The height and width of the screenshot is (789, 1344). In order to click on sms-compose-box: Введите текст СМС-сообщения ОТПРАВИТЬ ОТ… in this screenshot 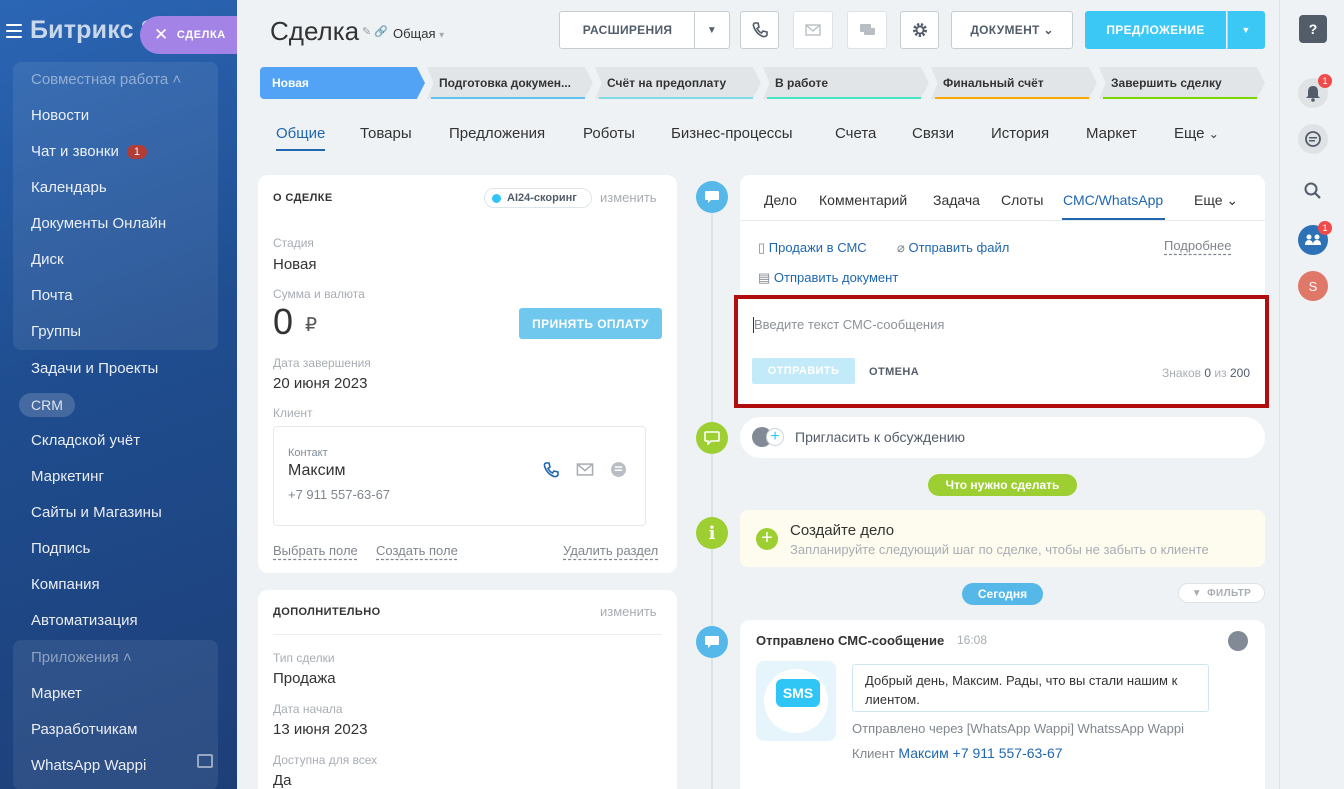, I will do `click(1001, 351)`.